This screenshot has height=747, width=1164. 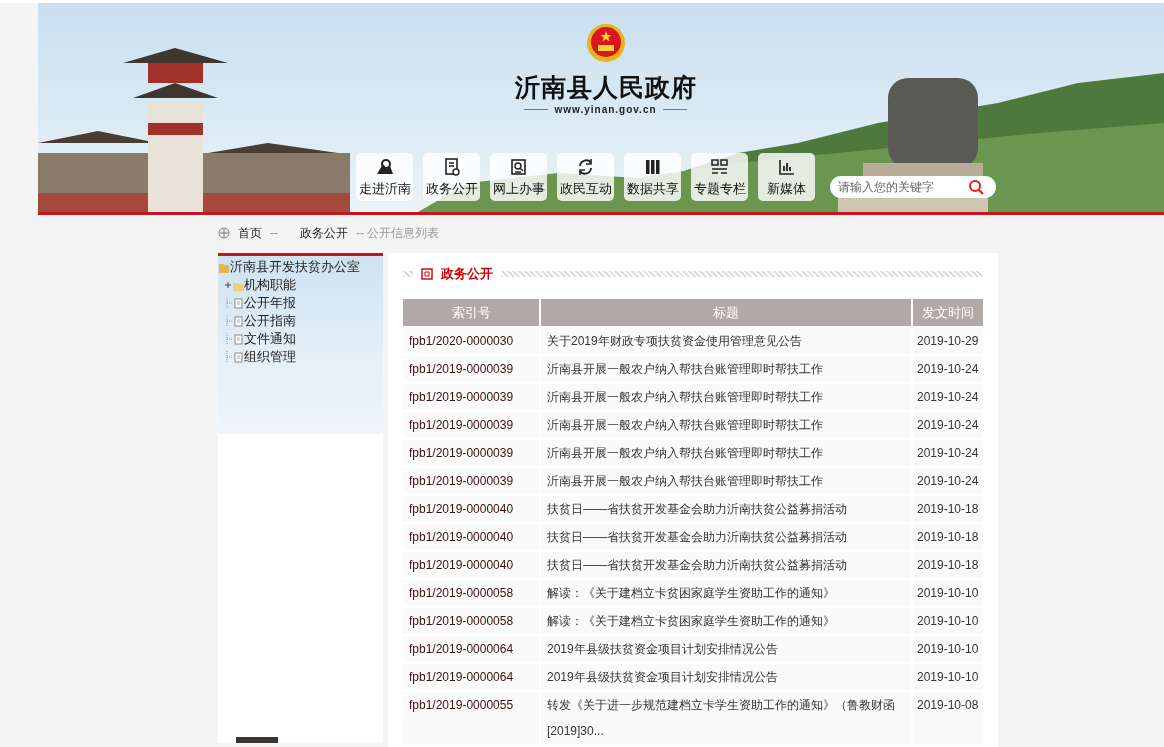 I want to click on photo-placeholder, so click(x=257, y=740).